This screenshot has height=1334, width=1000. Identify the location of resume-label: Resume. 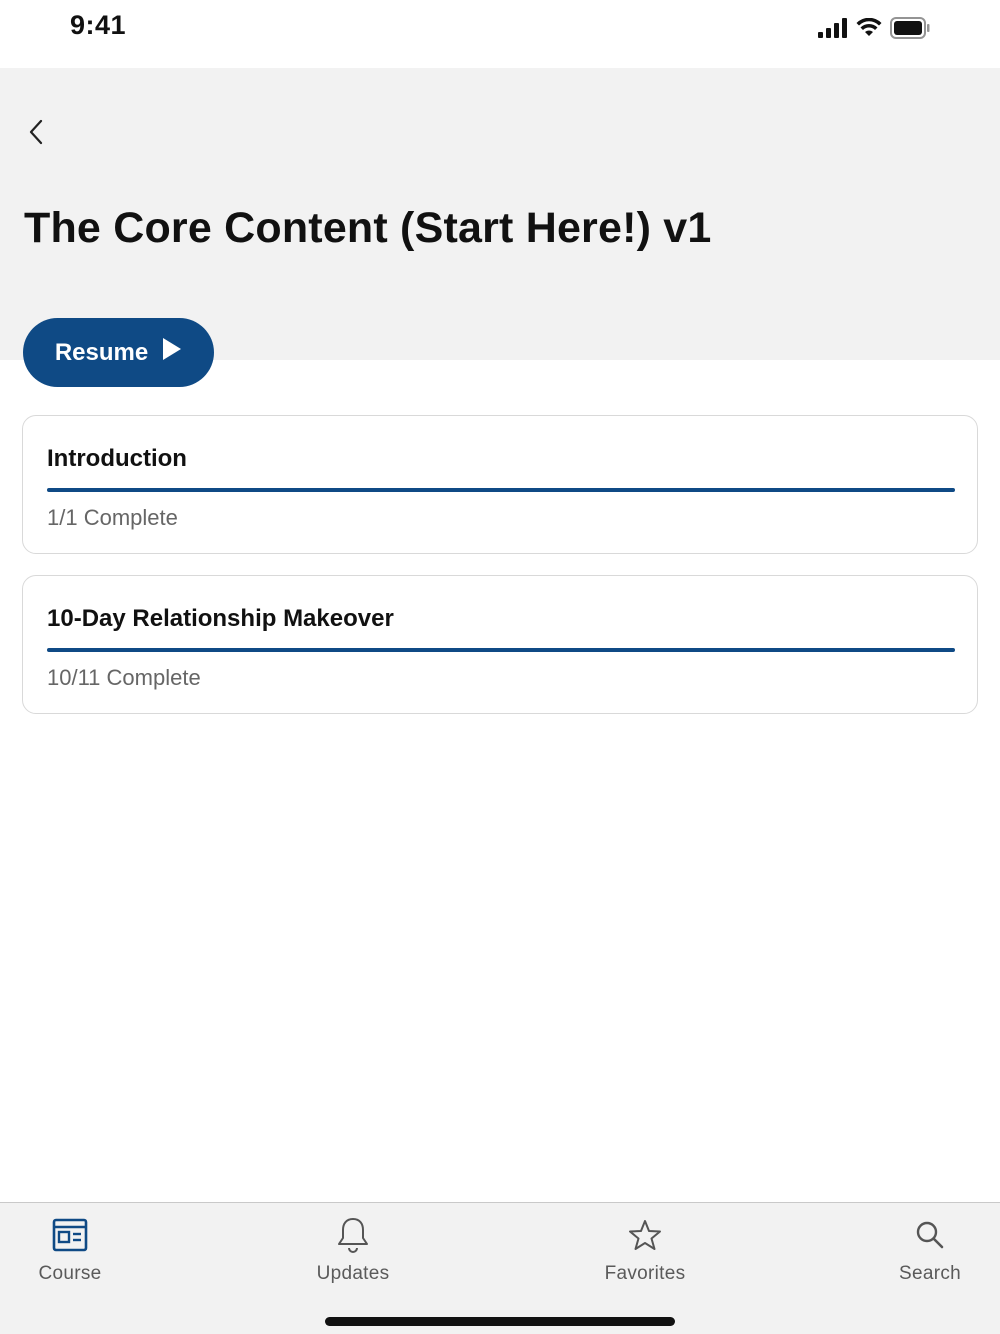
(101, 352).